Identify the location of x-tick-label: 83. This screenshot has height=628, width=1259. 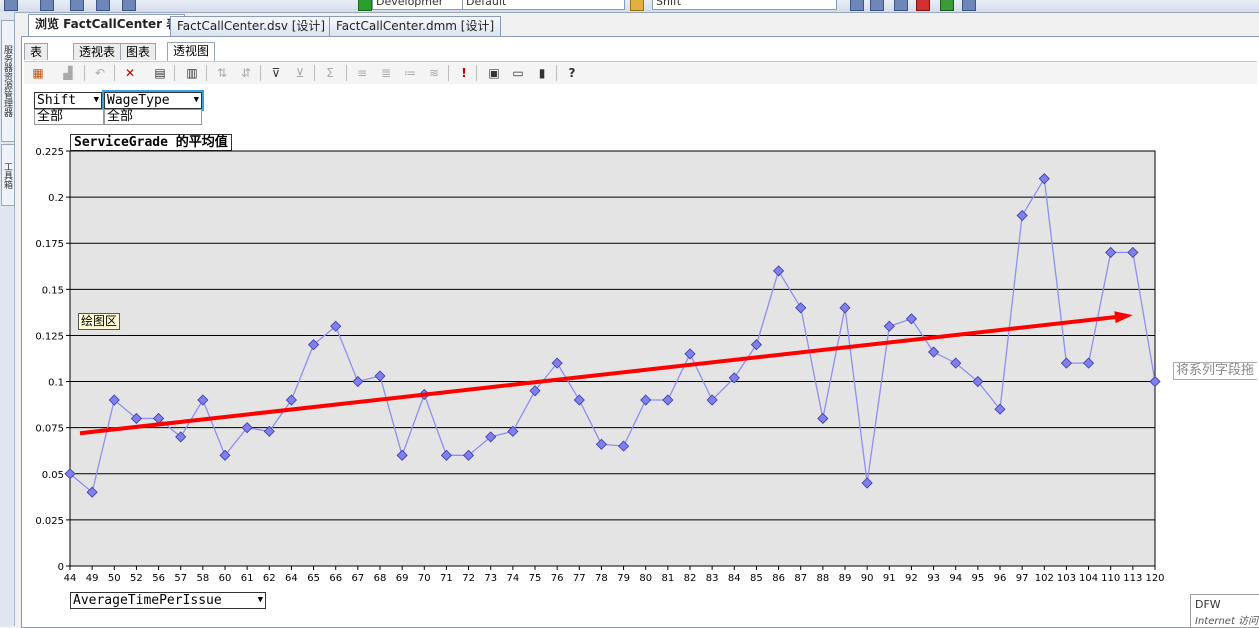
(712, 578).